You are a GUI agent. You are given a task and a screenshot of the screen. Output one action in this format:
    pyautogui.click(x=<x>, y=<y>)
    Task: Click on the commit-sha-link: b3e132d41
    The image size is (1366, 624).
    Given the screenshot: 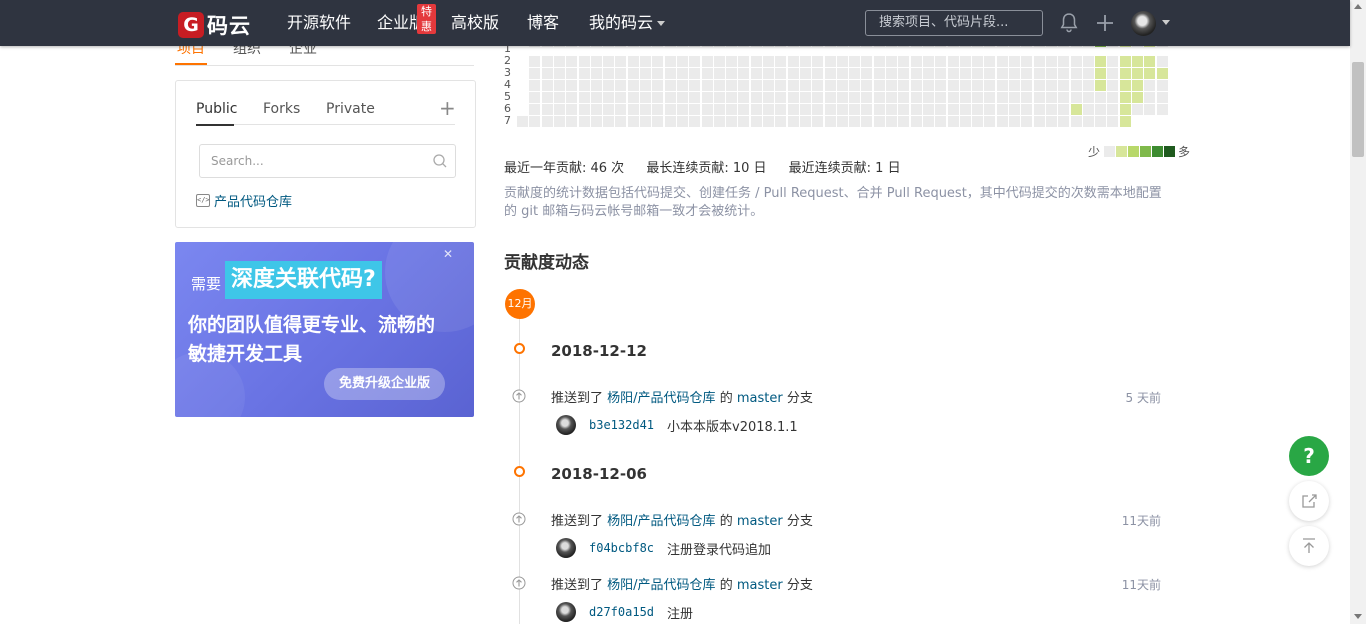 What is the action you would take?
    pyautogui.click(x=621, y=425)
    